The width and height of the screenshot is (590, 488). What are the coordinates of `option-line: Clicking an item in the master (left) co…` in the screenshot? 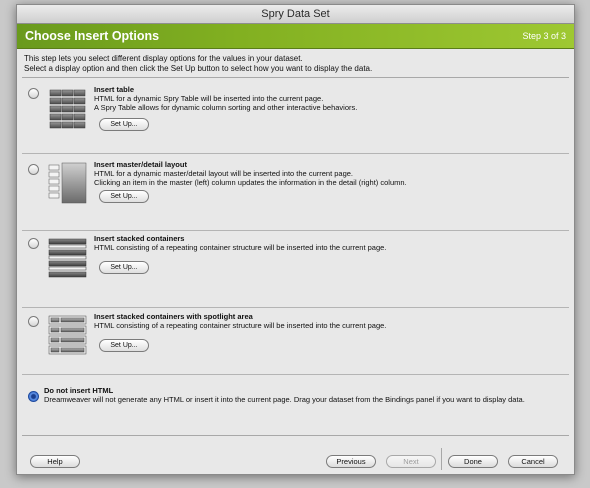 It's located at (250, 182).